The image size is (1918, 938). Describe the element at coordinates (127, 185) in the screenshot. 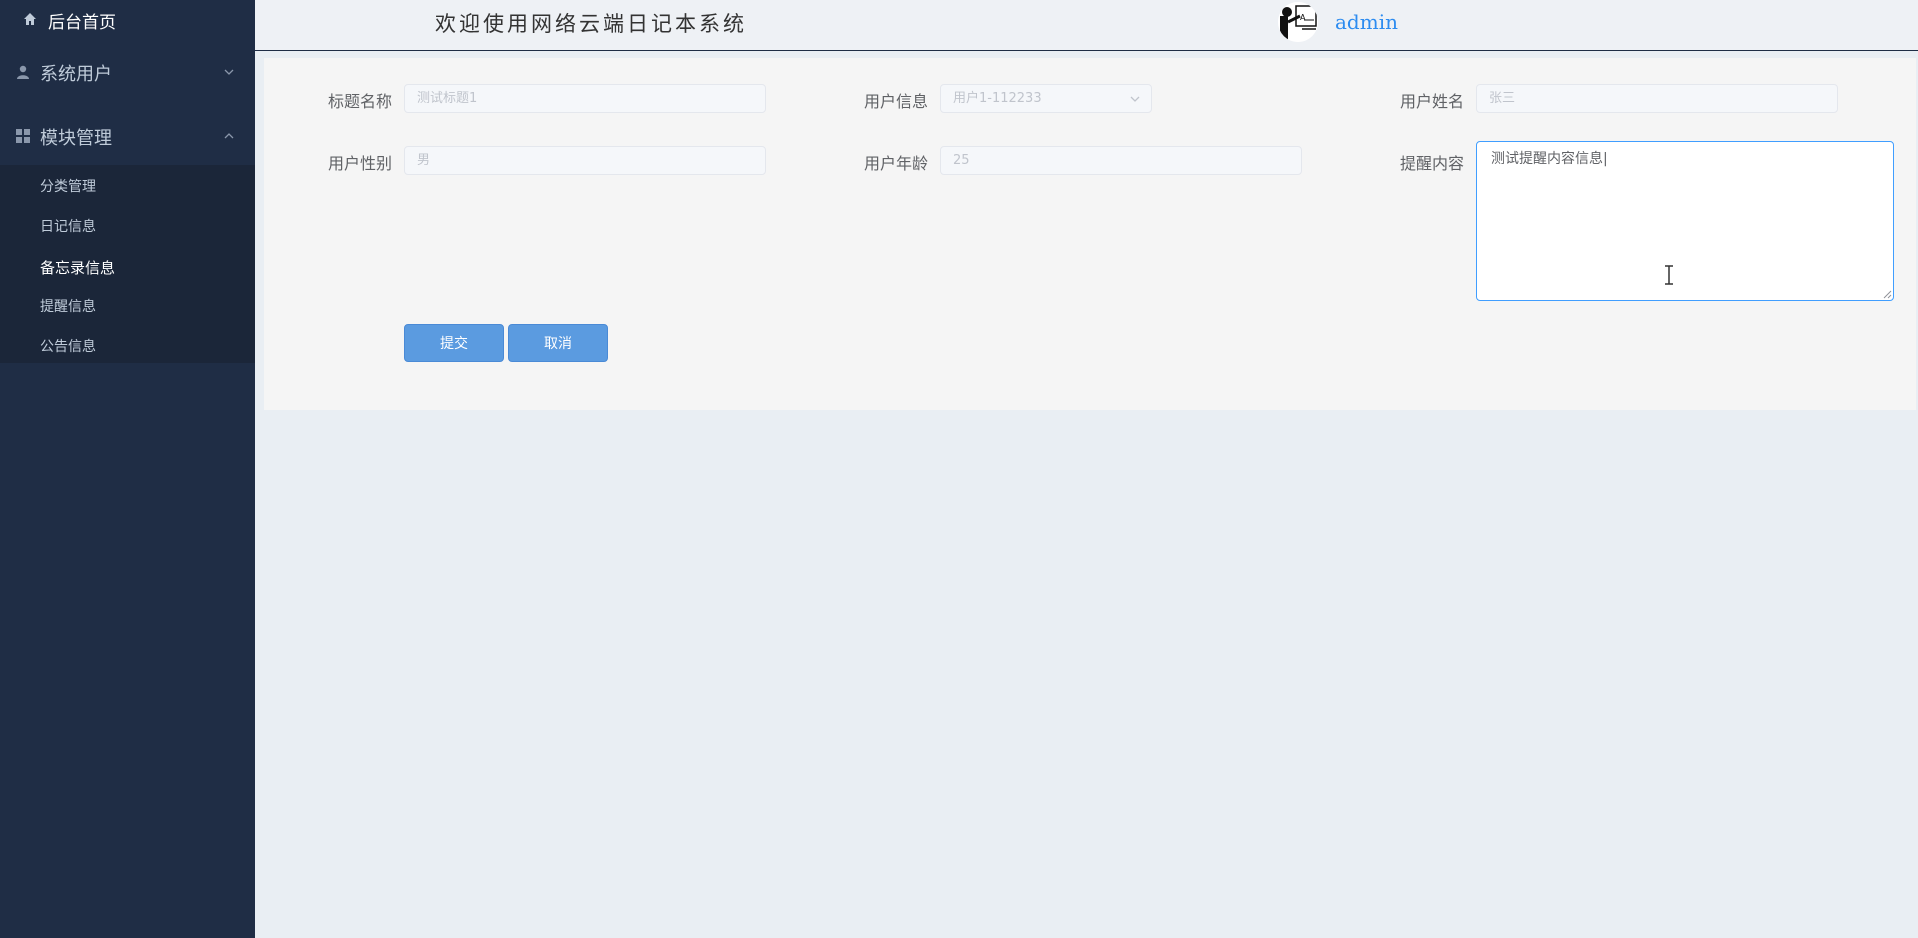

I see `sidebar-item-category: 分类管理` at that location.